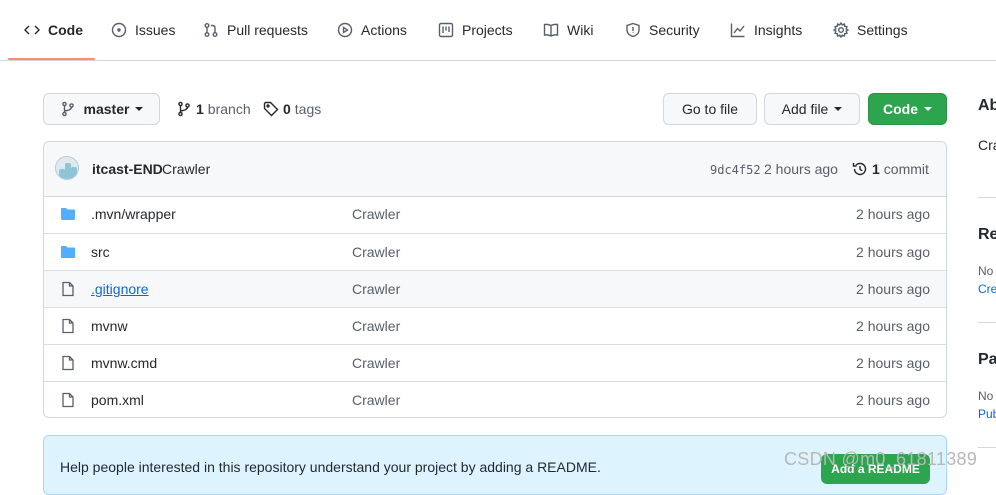  I want to click on about-heading: Ab, so click(987, 105).